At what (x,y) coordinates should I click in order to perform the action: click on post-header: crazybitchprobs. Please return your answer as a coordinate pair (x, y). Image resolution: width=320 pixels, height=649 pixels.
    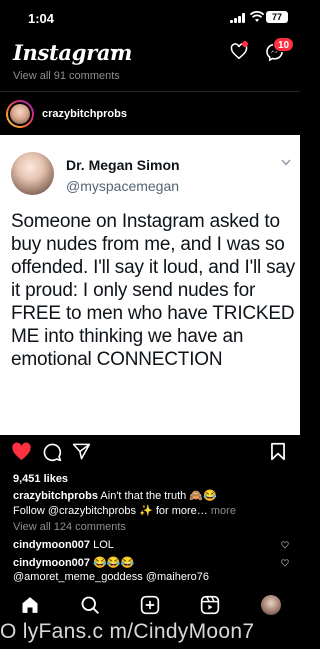
    Looking at the image, I should click on (150, 114).